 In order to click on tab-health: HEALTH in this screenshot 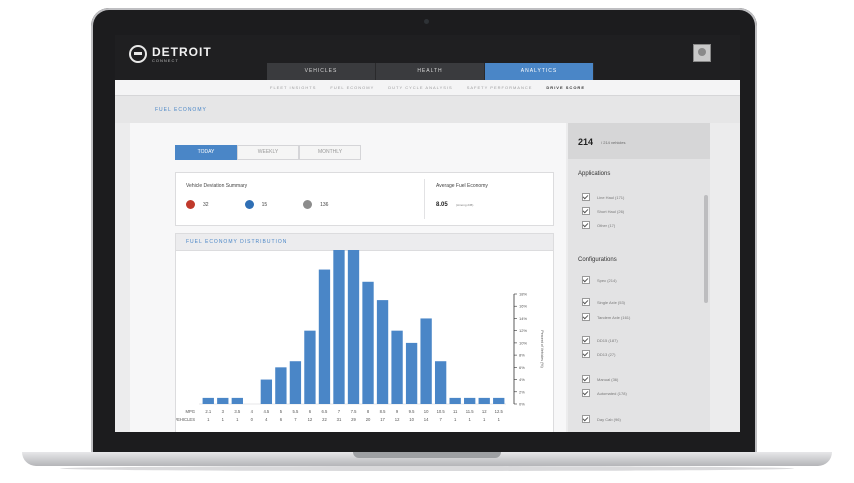, I will do `click(430, 71)`.